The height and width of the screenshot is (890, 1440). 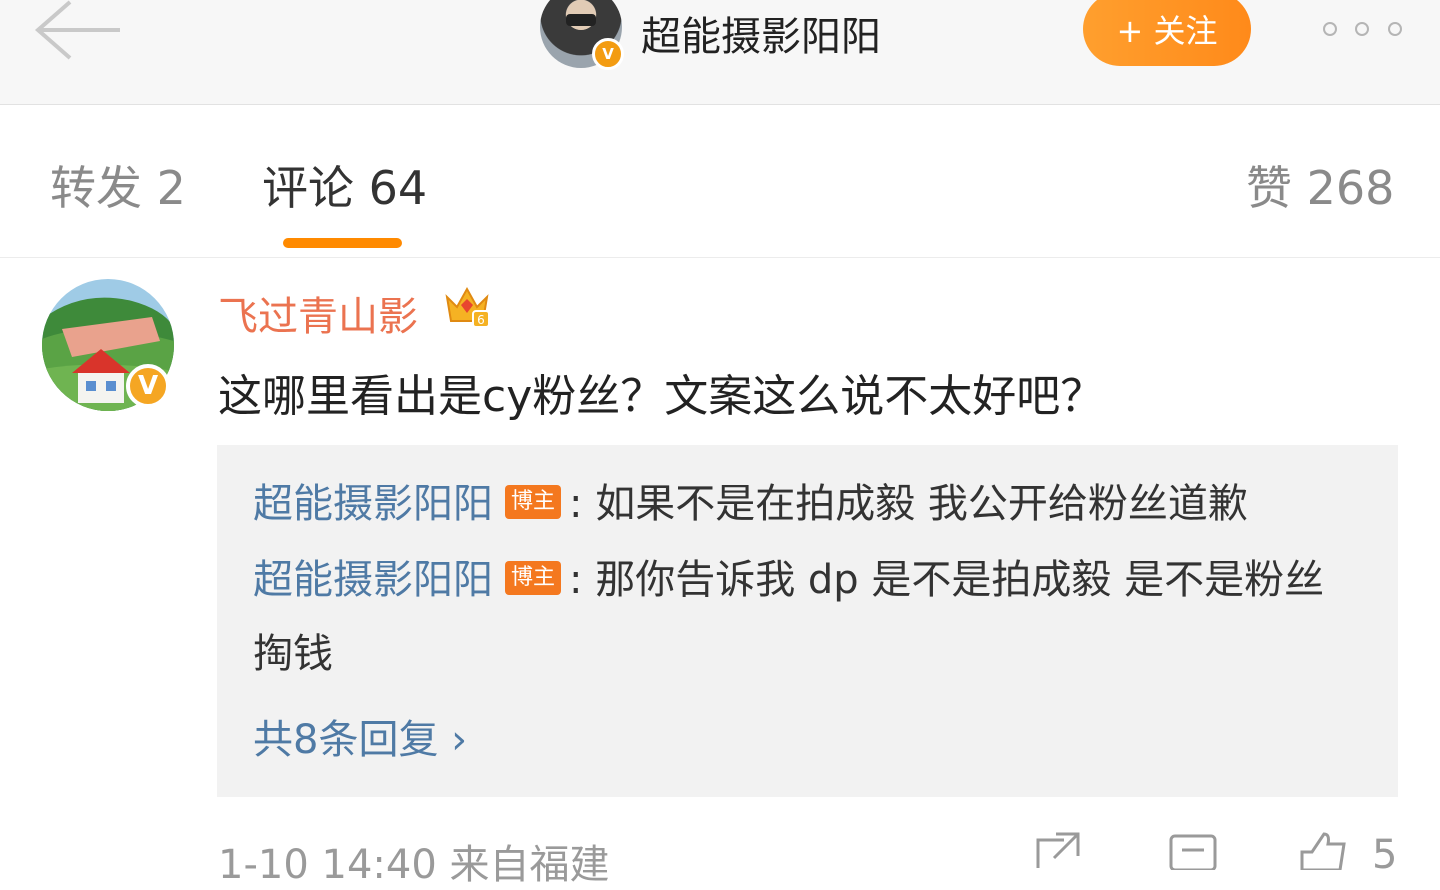 What do you see at coordinates (414, 865) in the screenshot?
I see `comment-meta: 1-10 14:40 来自福建` at bounding box center [414, 865].